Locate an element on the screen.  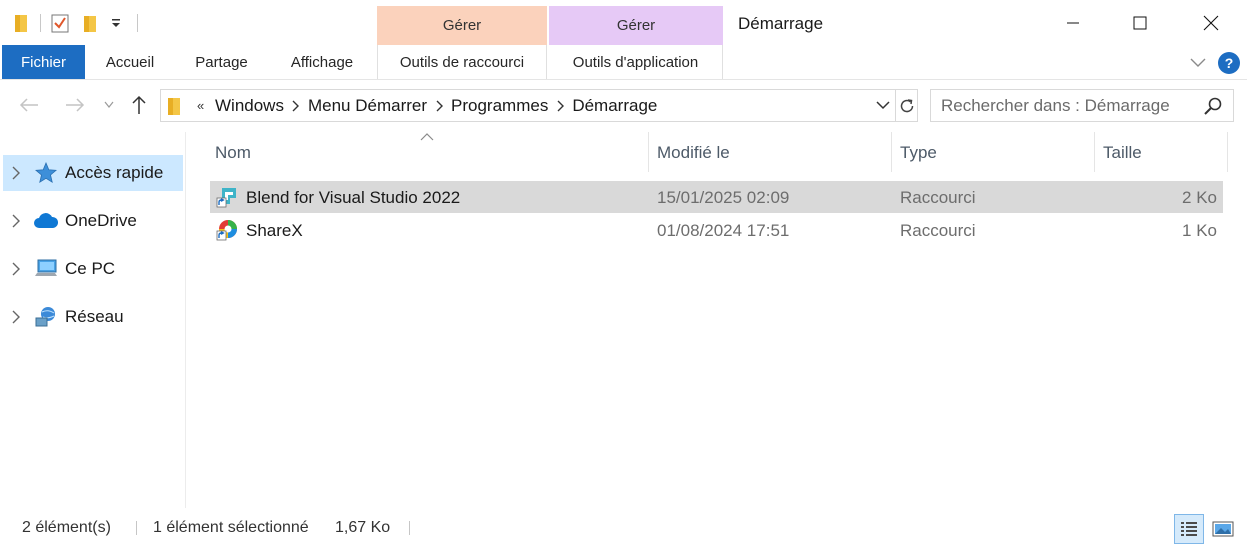
column-header-name: Nom is located at coordinates (429, 153).